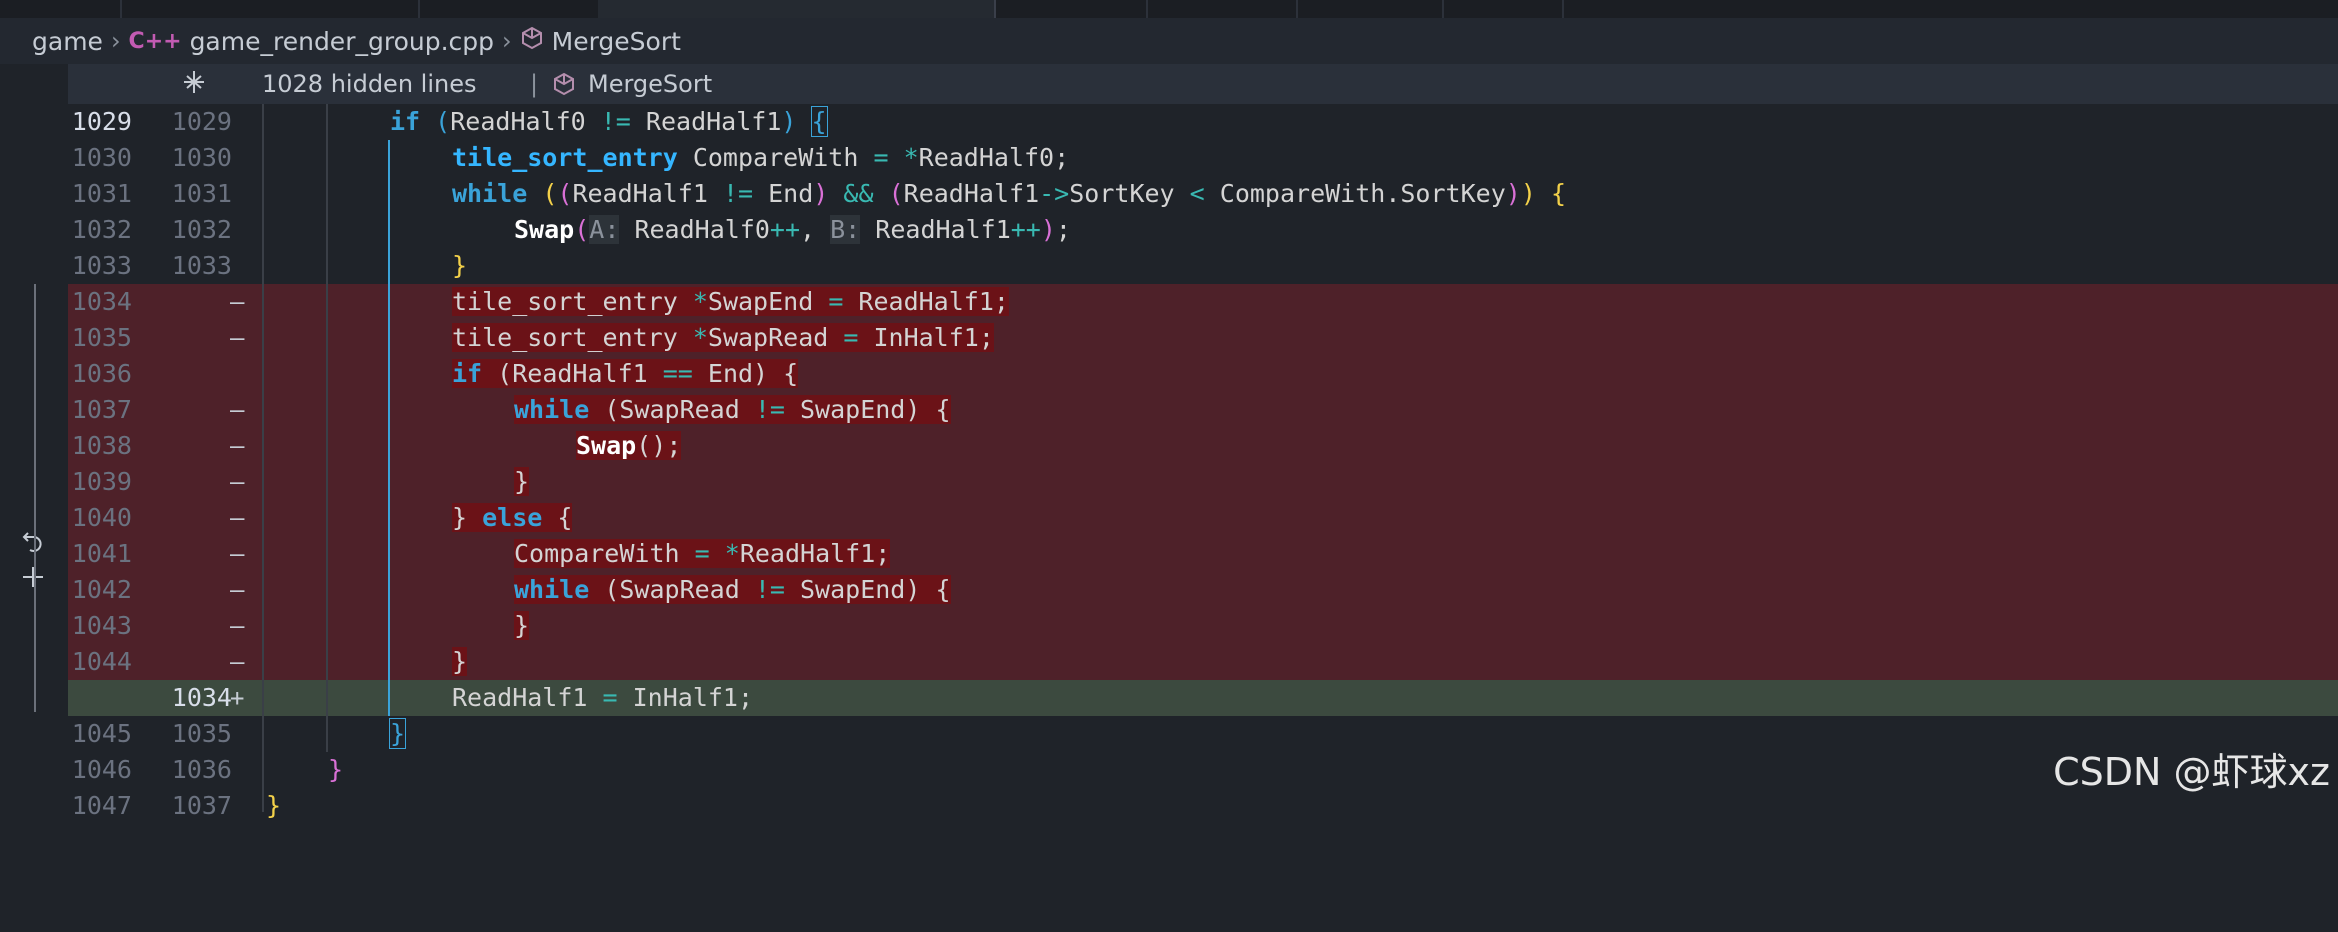 The width and height of the screenshot is (2338, 932). What do you see at coordinates (512, 517) in the screenshot?
I see `code-text: } else {` at bounding box center [512, 517].